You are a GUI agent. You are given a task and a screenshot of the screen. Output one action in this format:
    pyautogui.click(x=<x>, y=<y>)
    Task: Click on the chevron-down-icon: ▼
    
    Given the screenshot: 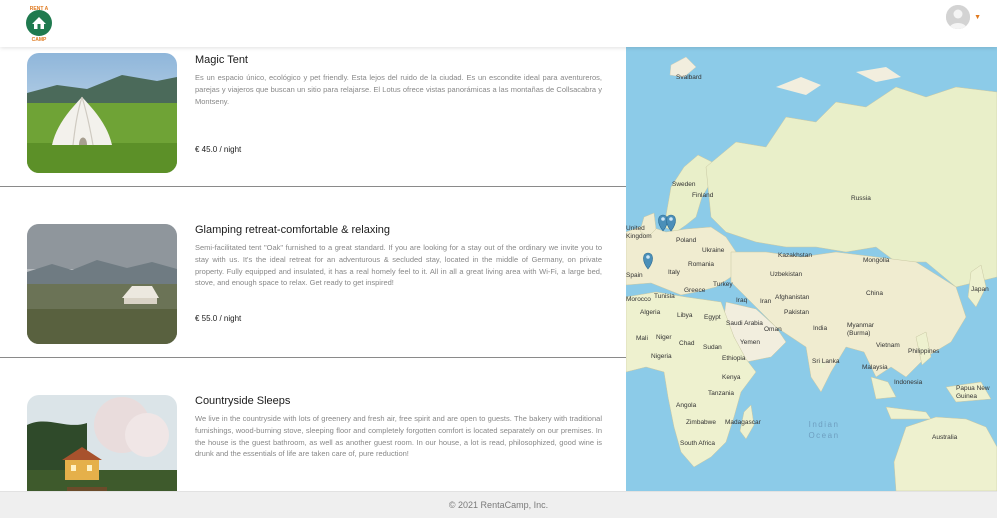 What is the action you would take?
    pyautogui.click(x=977, y=17)
    